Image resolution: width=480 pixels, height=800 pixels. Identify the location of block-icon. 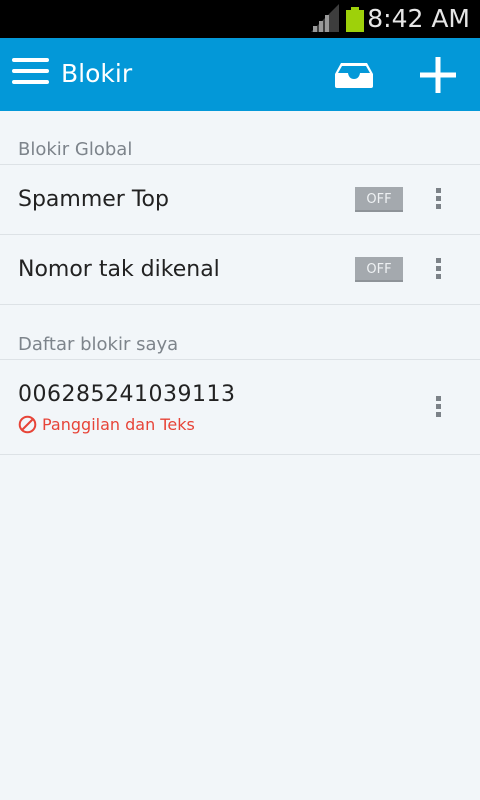
(27, 424).